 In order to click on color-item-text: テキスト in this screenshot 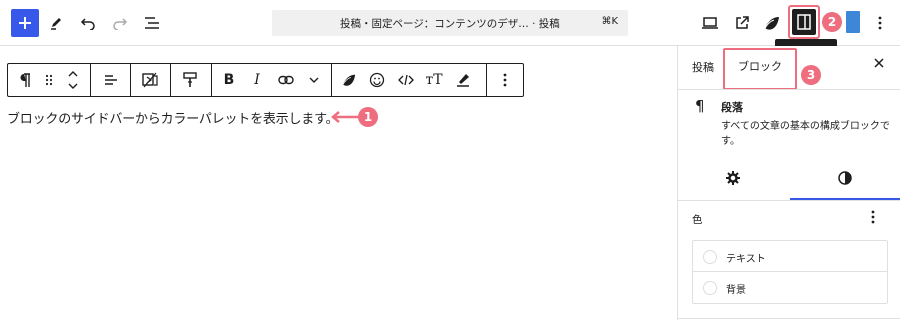, I will do `click(790, 256)`.